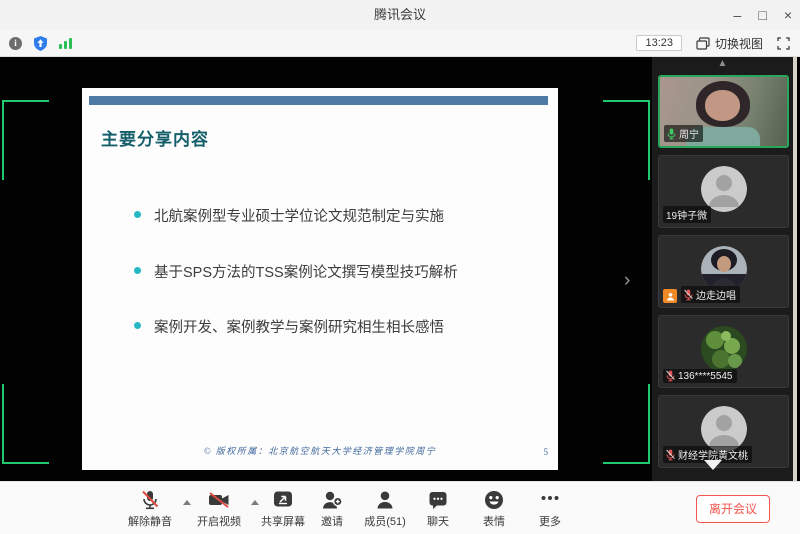  What do you see at coordinates (670, 296) in the screenshot?
I see `hand-raised-badge-icon` at bounding box center [670, 296].